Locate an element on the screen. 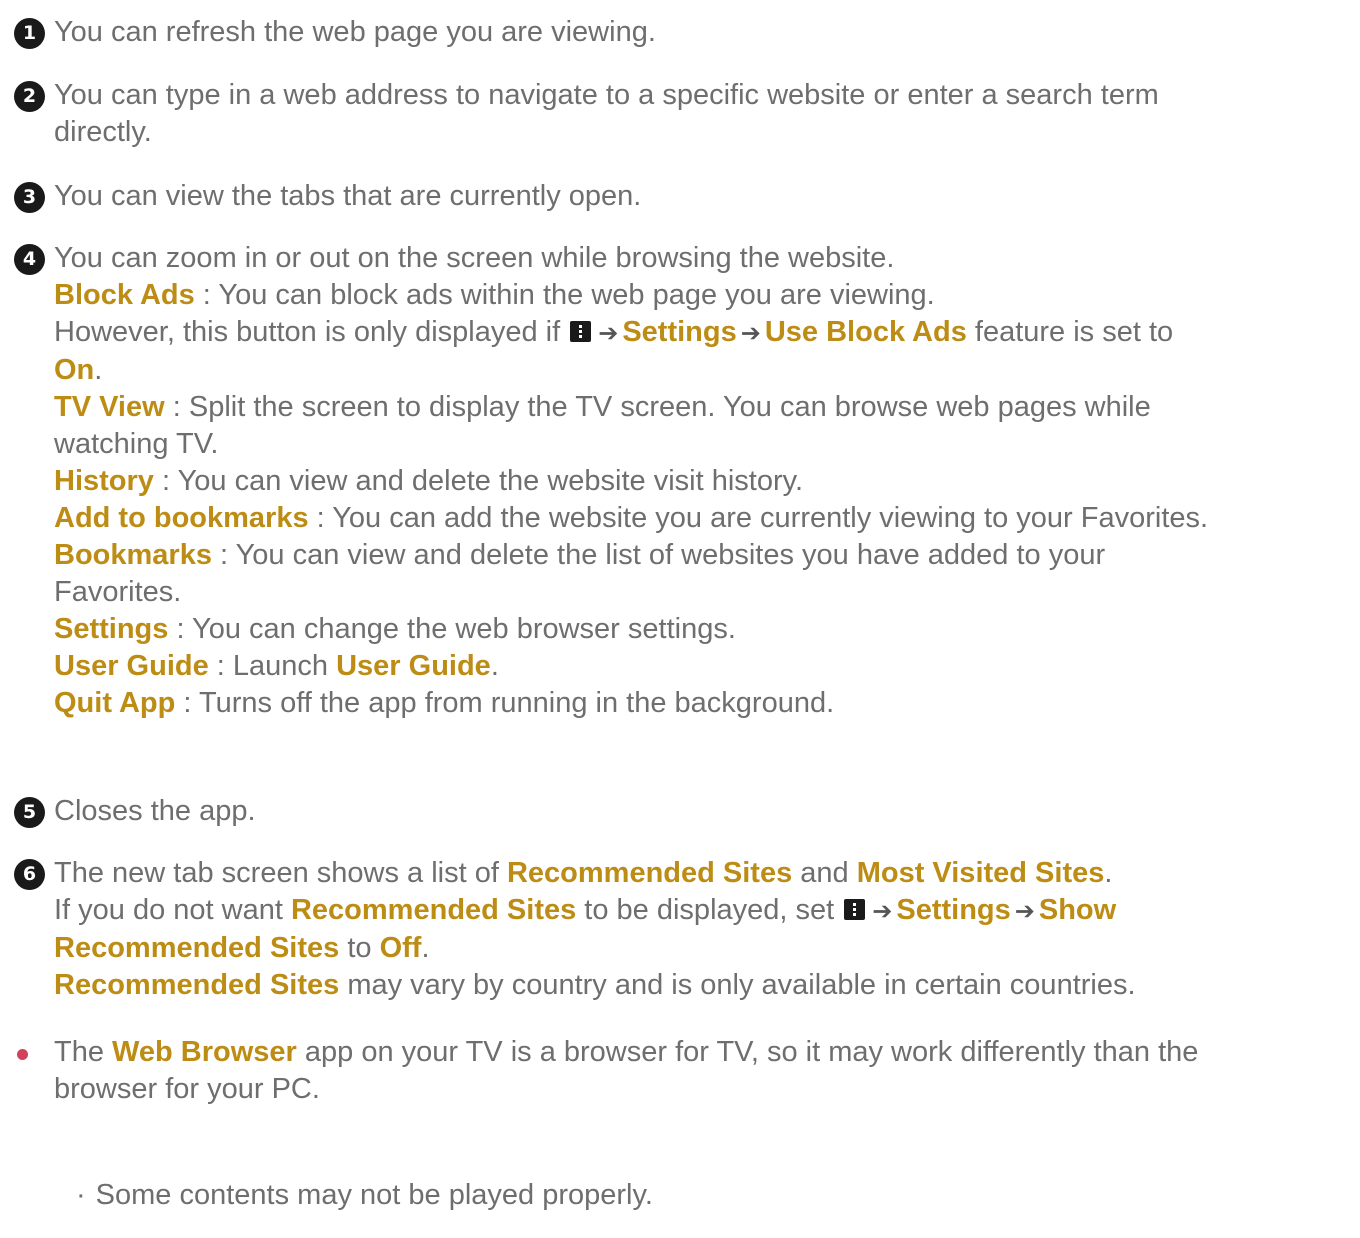 This screenshot has width=1360, height=1238. however-text-end: feature is set to is located at coordinates (1070, 332).